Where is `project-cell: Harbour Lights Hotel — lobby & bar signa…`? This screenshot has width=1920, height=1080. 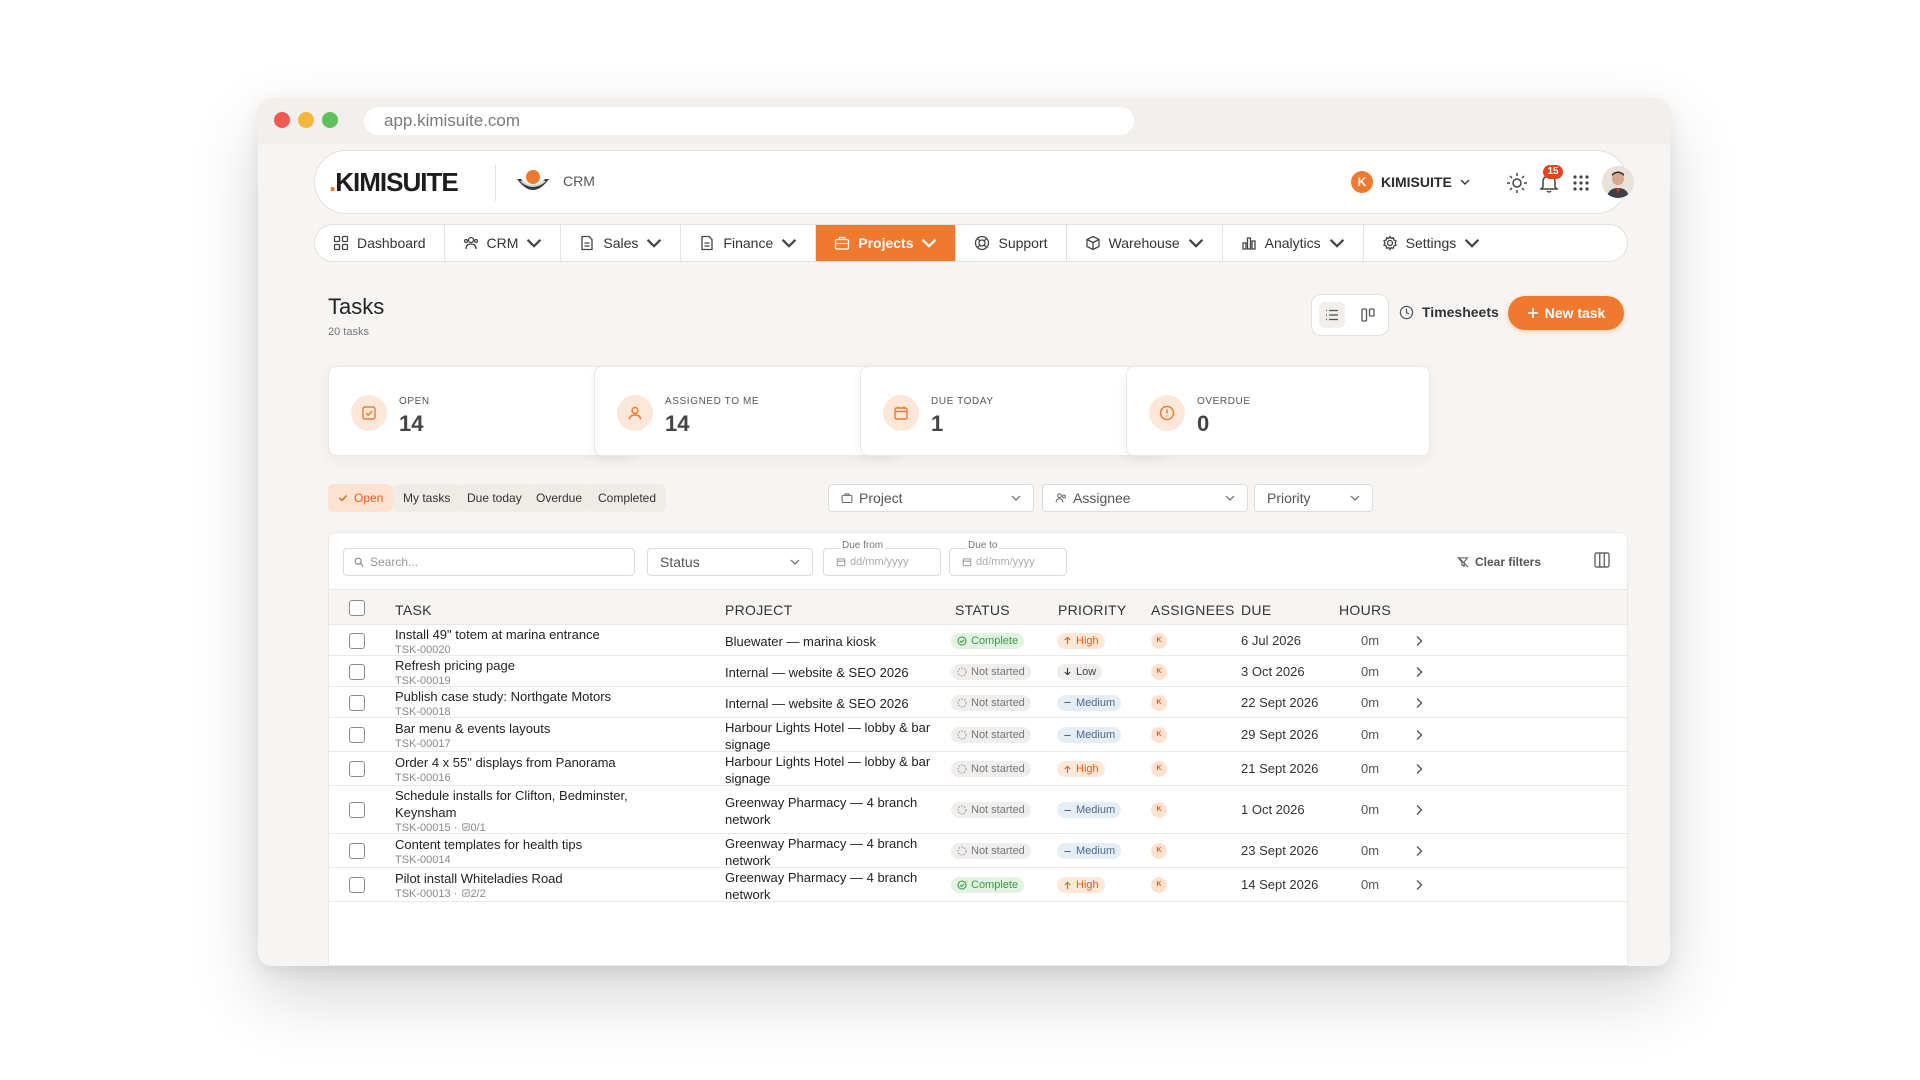
project-cell: Harbour Lights Hotel — lobby & bar signa… is located at coordinates (830, 736).